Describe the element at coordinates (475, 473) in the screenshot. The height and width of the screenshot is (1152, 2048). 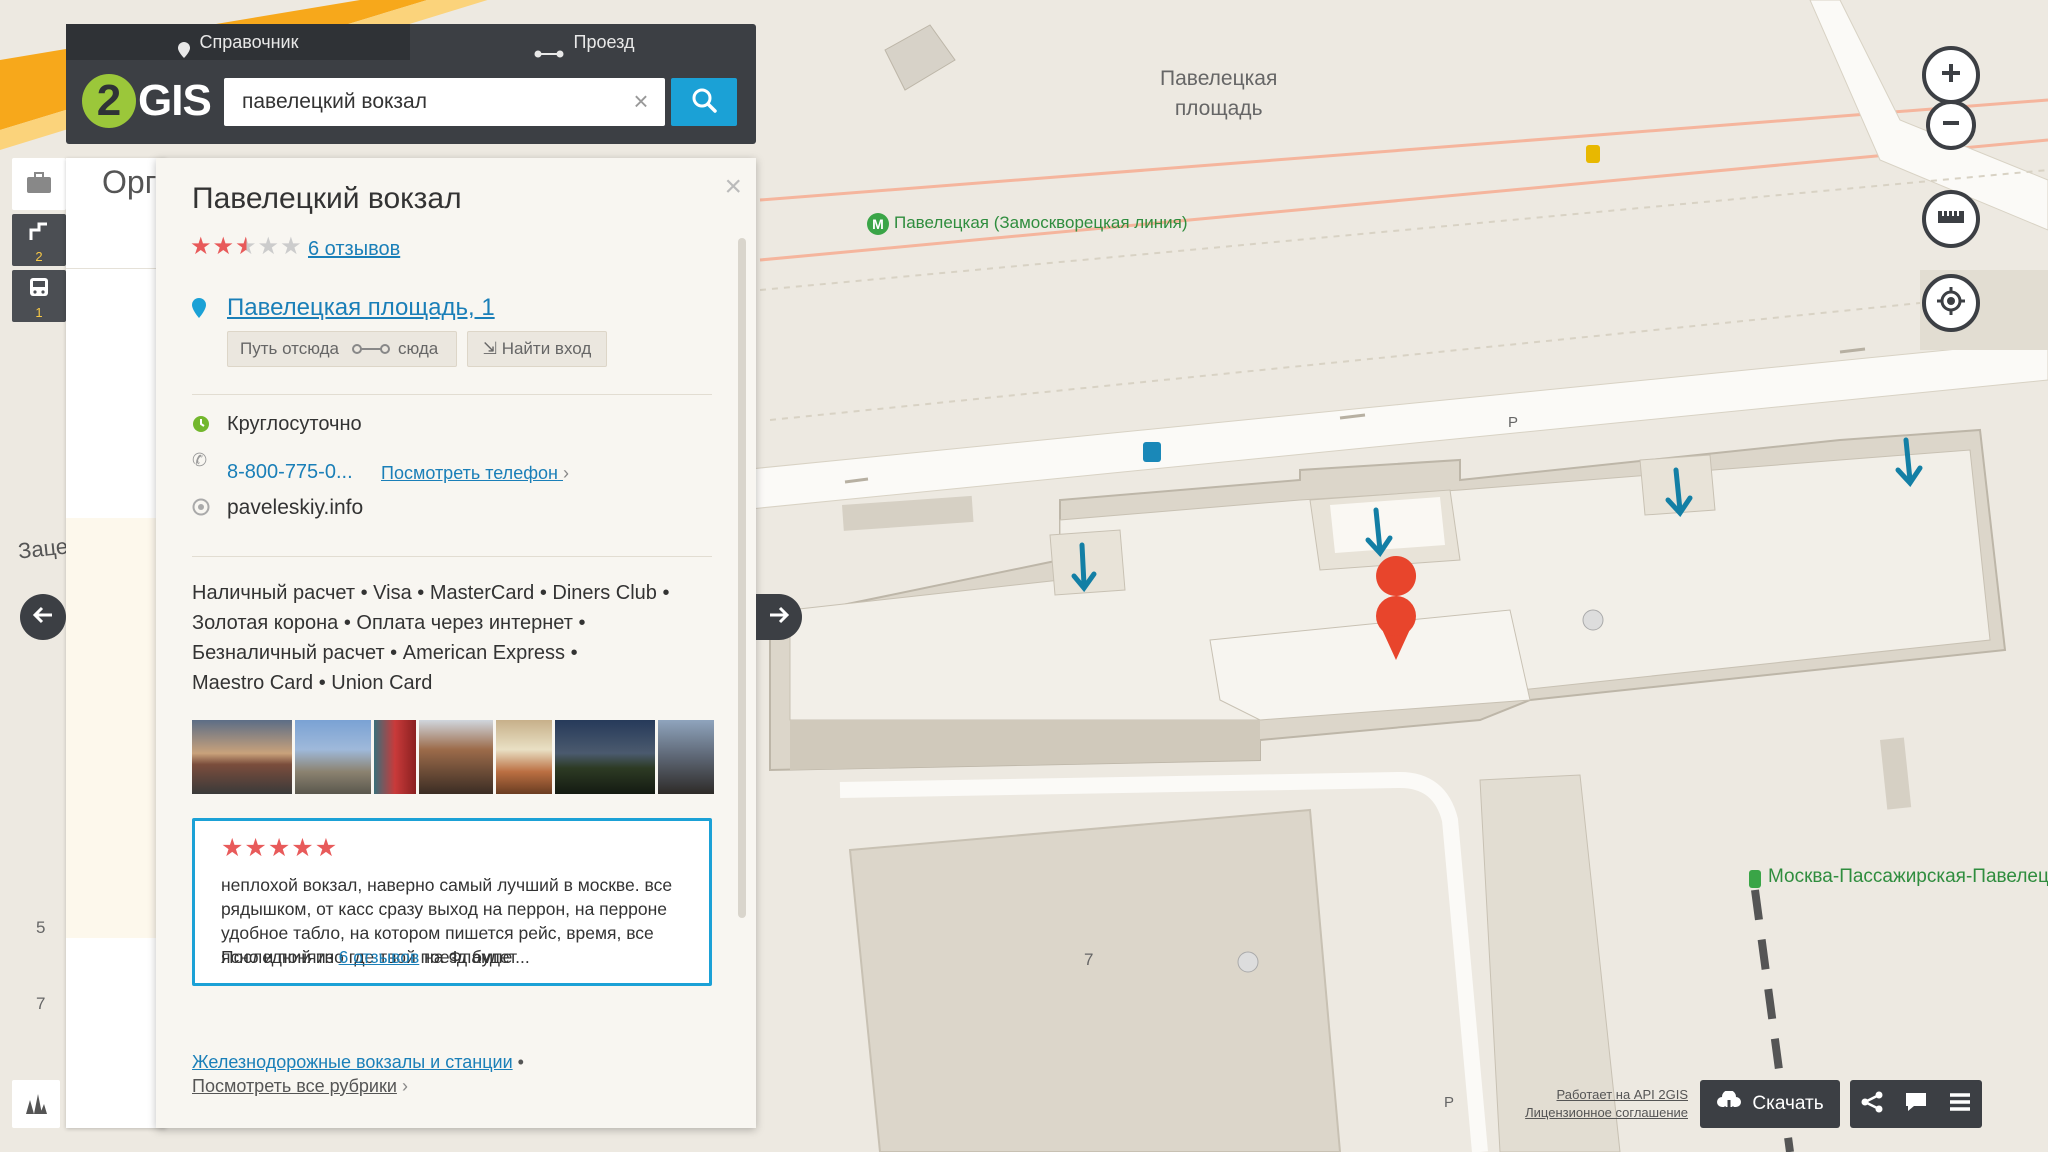
I see `show-phone-link: Посмотреть телефон ›` at that location.